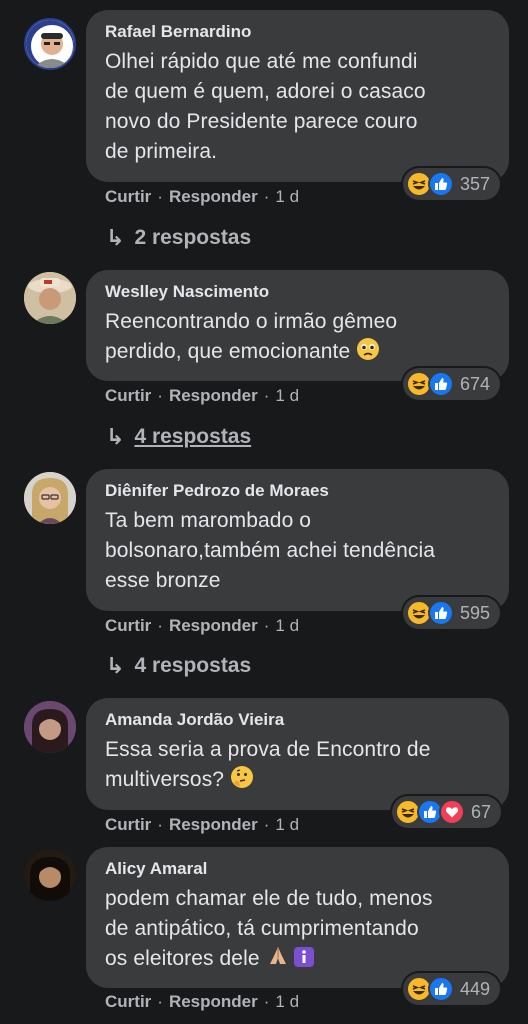 This screenshot has height=1024, width=528. Describe the element at coordinates (261, 121) in the screenshot. I see `comment-line: novo do Presidente parece couro` at that location.